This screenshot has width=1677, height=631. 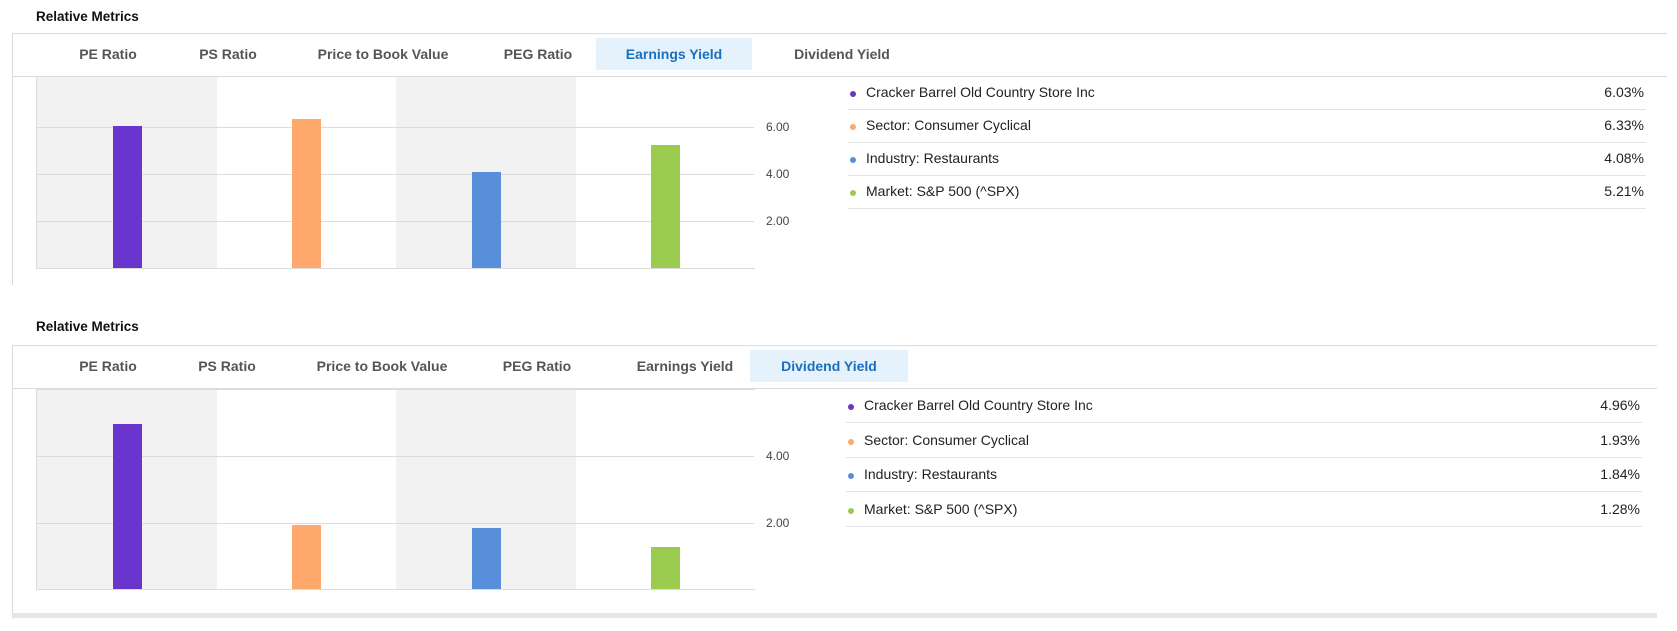 What do you see at coordinates (931, 474) in the screenshot?
I see `legend-label: Industry: Restaurants` at bounding box center [931, 474].